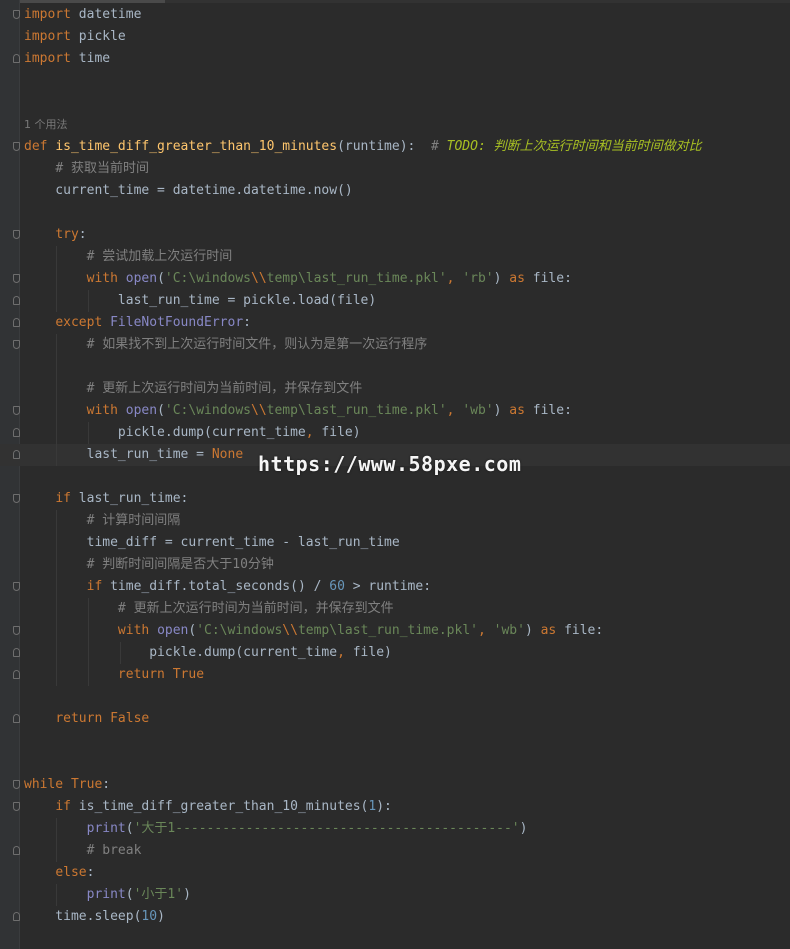 This screenshot has height=949, width=790. What do you see at coordinates (161, 916) in the screenshot?
I see `code-token: )` at bounding box center [161, 916].